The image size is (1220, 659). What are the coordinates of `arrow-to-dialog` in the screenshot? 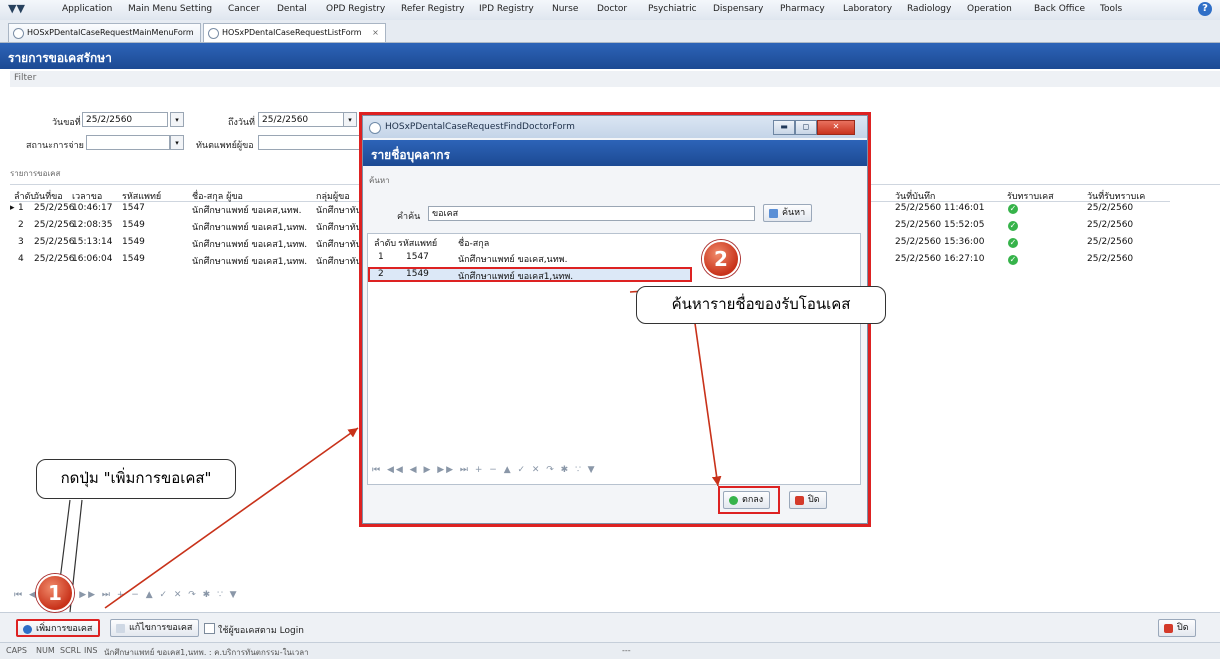 It's located at (231, 518).